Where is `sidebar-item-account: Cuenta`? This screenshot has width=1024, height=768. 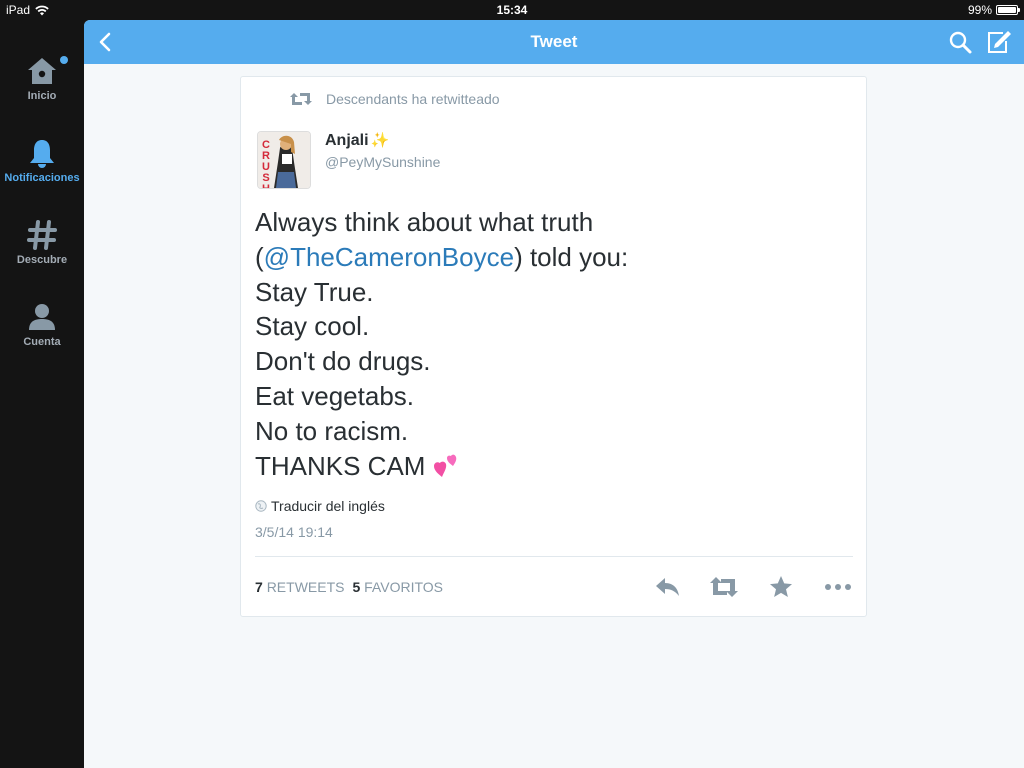 sidebar-item-account: Cuenta is located at coordinates (42, 324).